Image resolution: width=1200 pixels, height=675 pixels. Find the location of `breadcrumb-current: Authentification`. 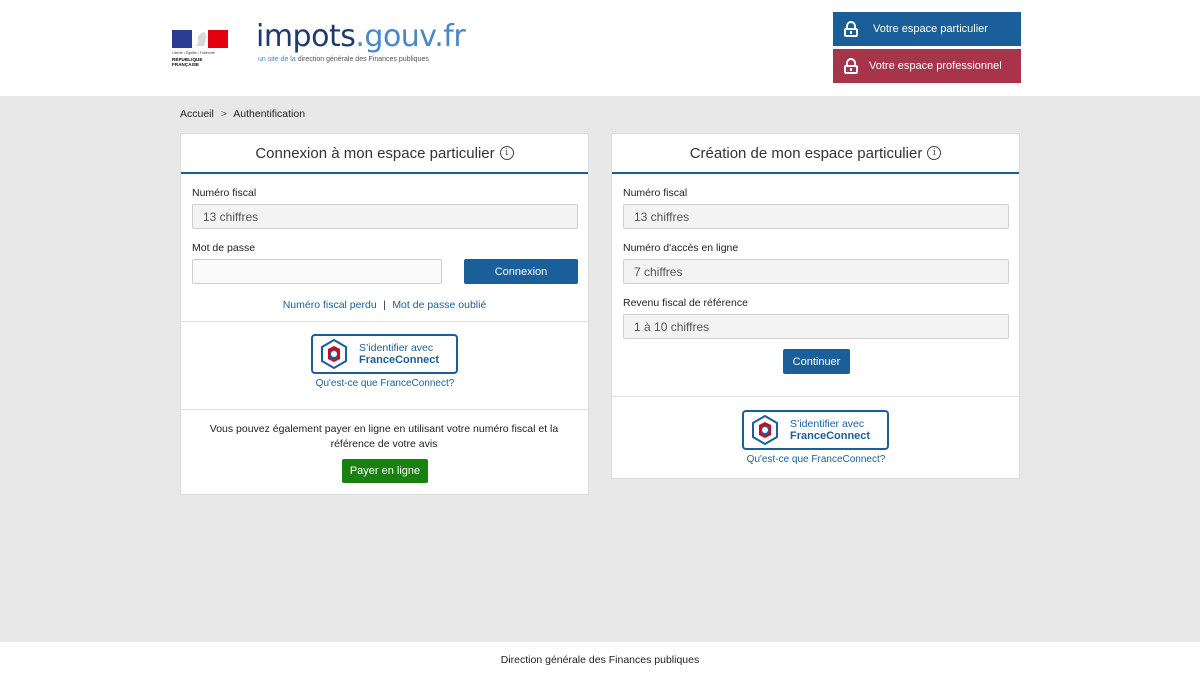

breadcrumb-current: Authentification is located at coordinates (269, 114).